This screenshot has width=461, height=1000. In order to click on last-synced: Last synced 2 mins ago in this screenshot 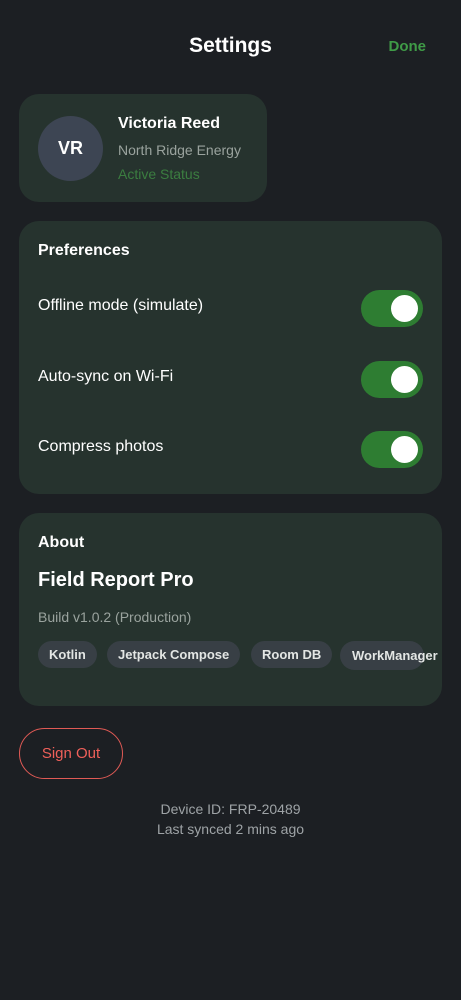, I will do `click(230, 829)`.